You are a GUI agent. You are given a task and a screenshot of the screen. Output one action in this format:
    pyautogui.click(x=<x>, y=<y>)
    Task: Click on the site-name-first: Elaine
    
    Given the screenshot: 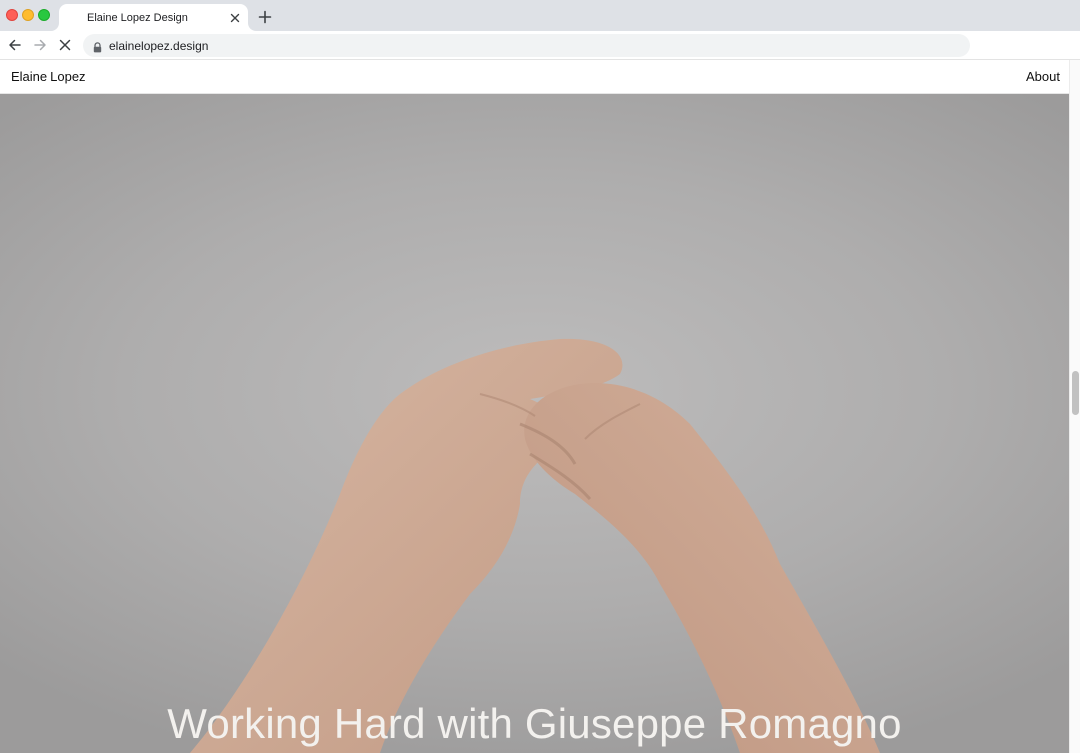 What is the action you would take?
    pyautogui.click(x=29, y=76)
    